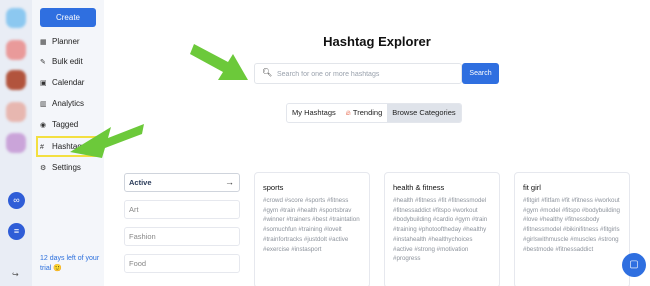 Image resolution: width=650 pixels, height=286 pixels. I want to click on search-field: 🔍︎, so click(358, 73).